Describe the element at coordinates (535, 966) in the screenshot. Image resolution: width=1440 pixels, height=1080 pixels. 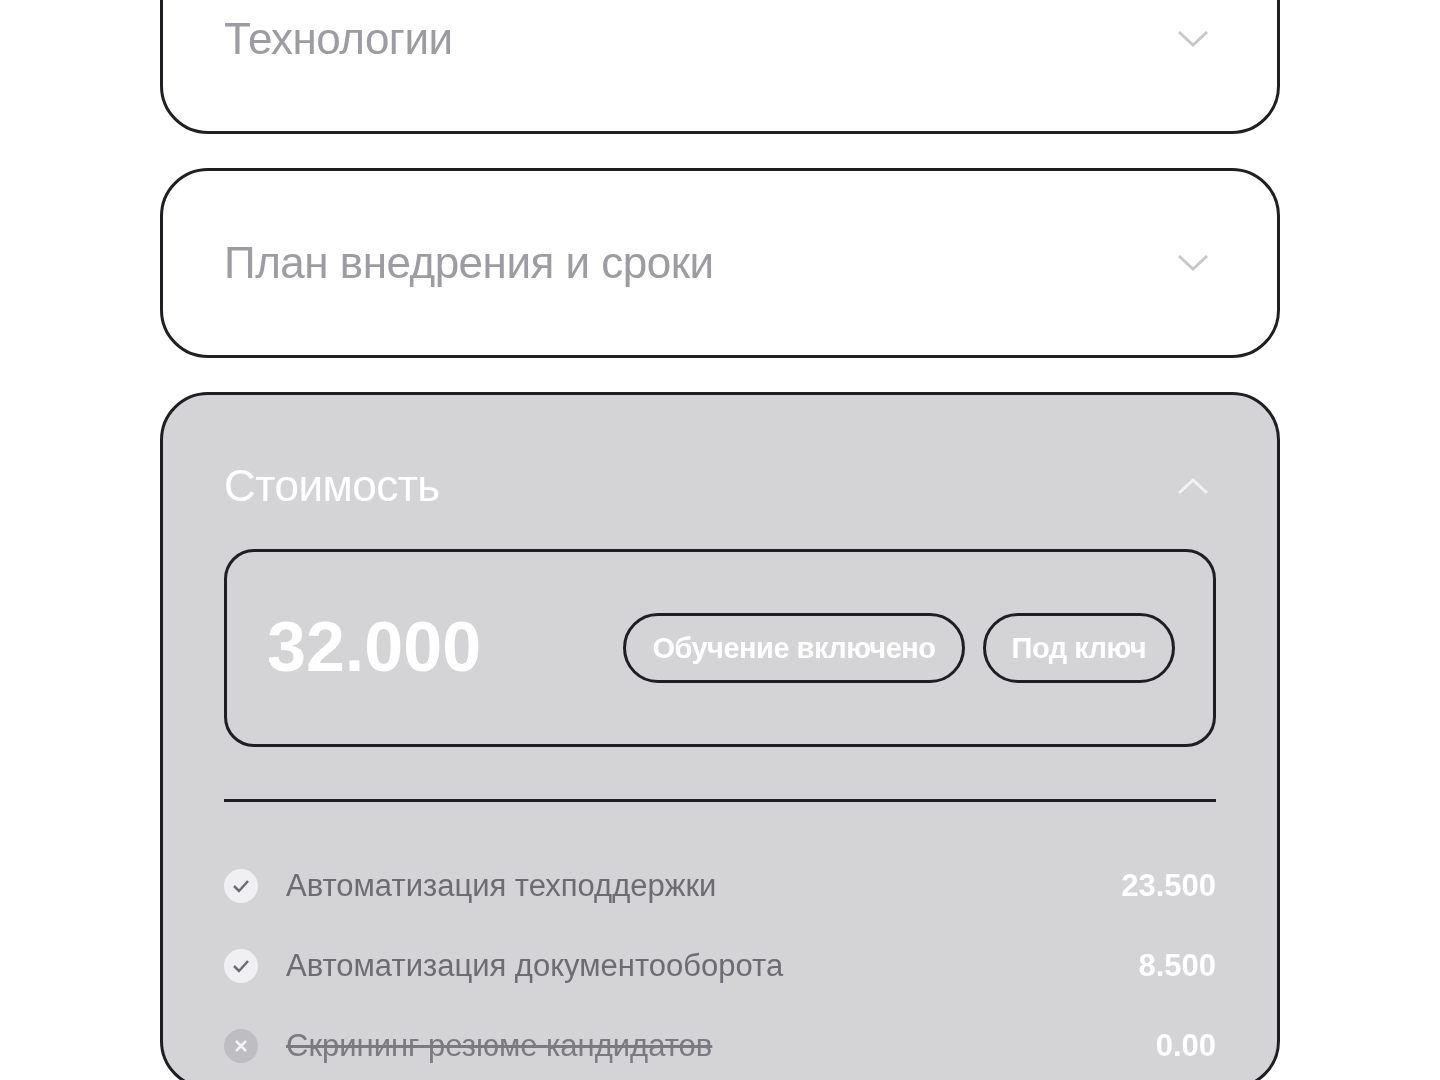
I see `item-label: Автоматизация документооборота` at that location.